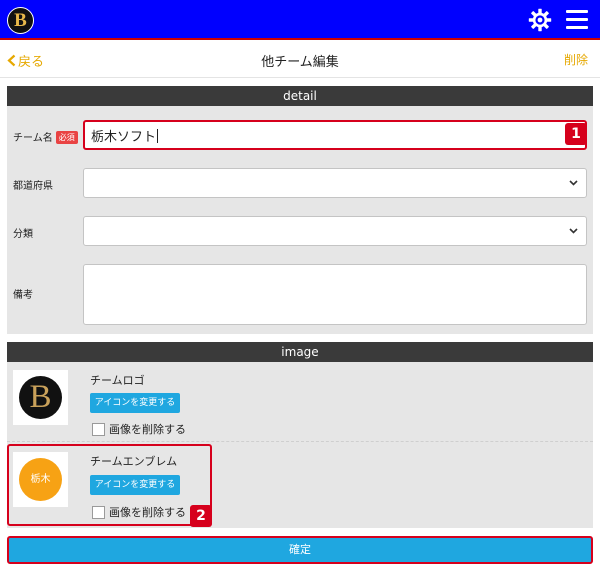 The image size is (600, 571). I want to click on gear-icon, so click(540, 20).